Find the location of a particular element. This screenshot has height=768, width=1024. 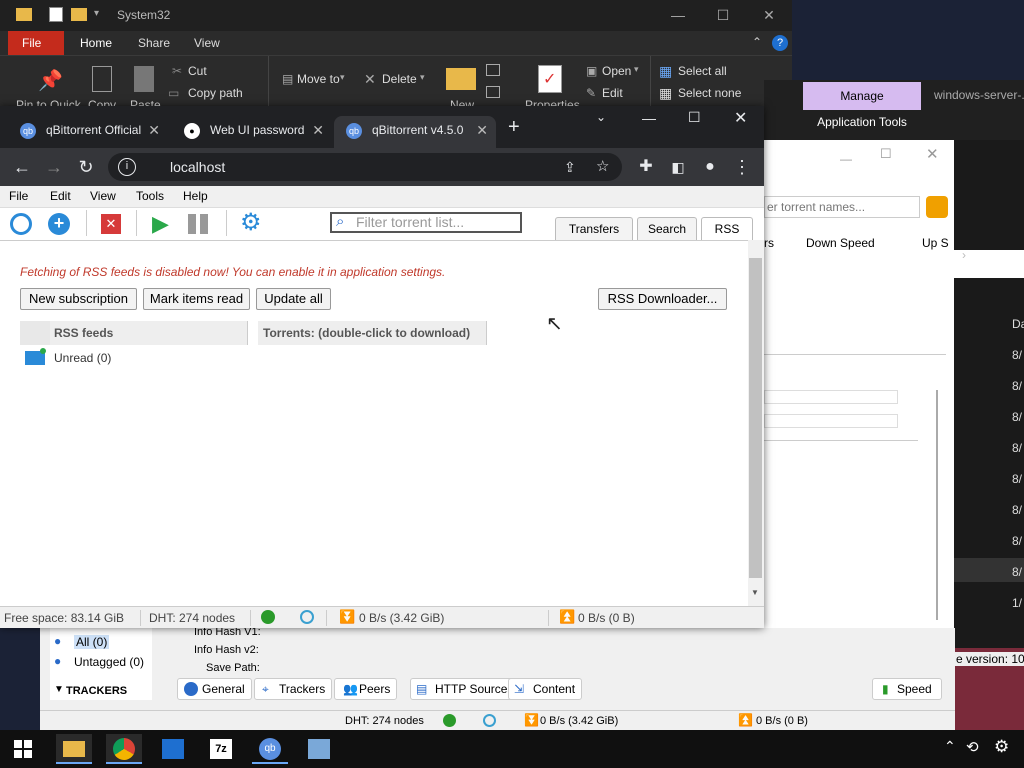

new-folder-icon is located at coordinates (79, 14).